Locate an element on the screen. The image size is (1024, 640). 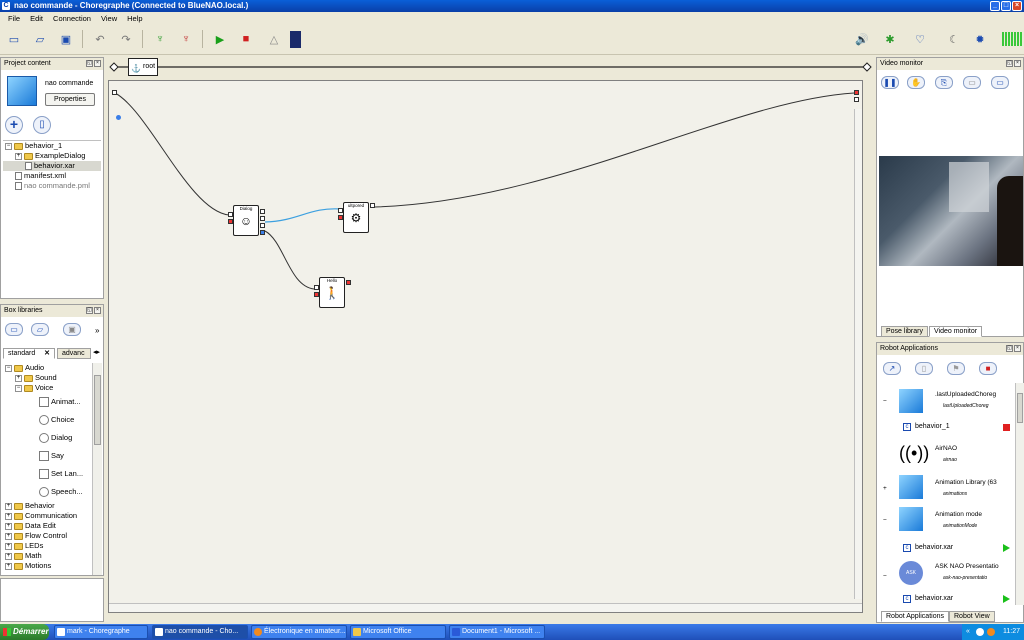
pause-video-icon: ❚❚ is located at coordinates (890, 82).